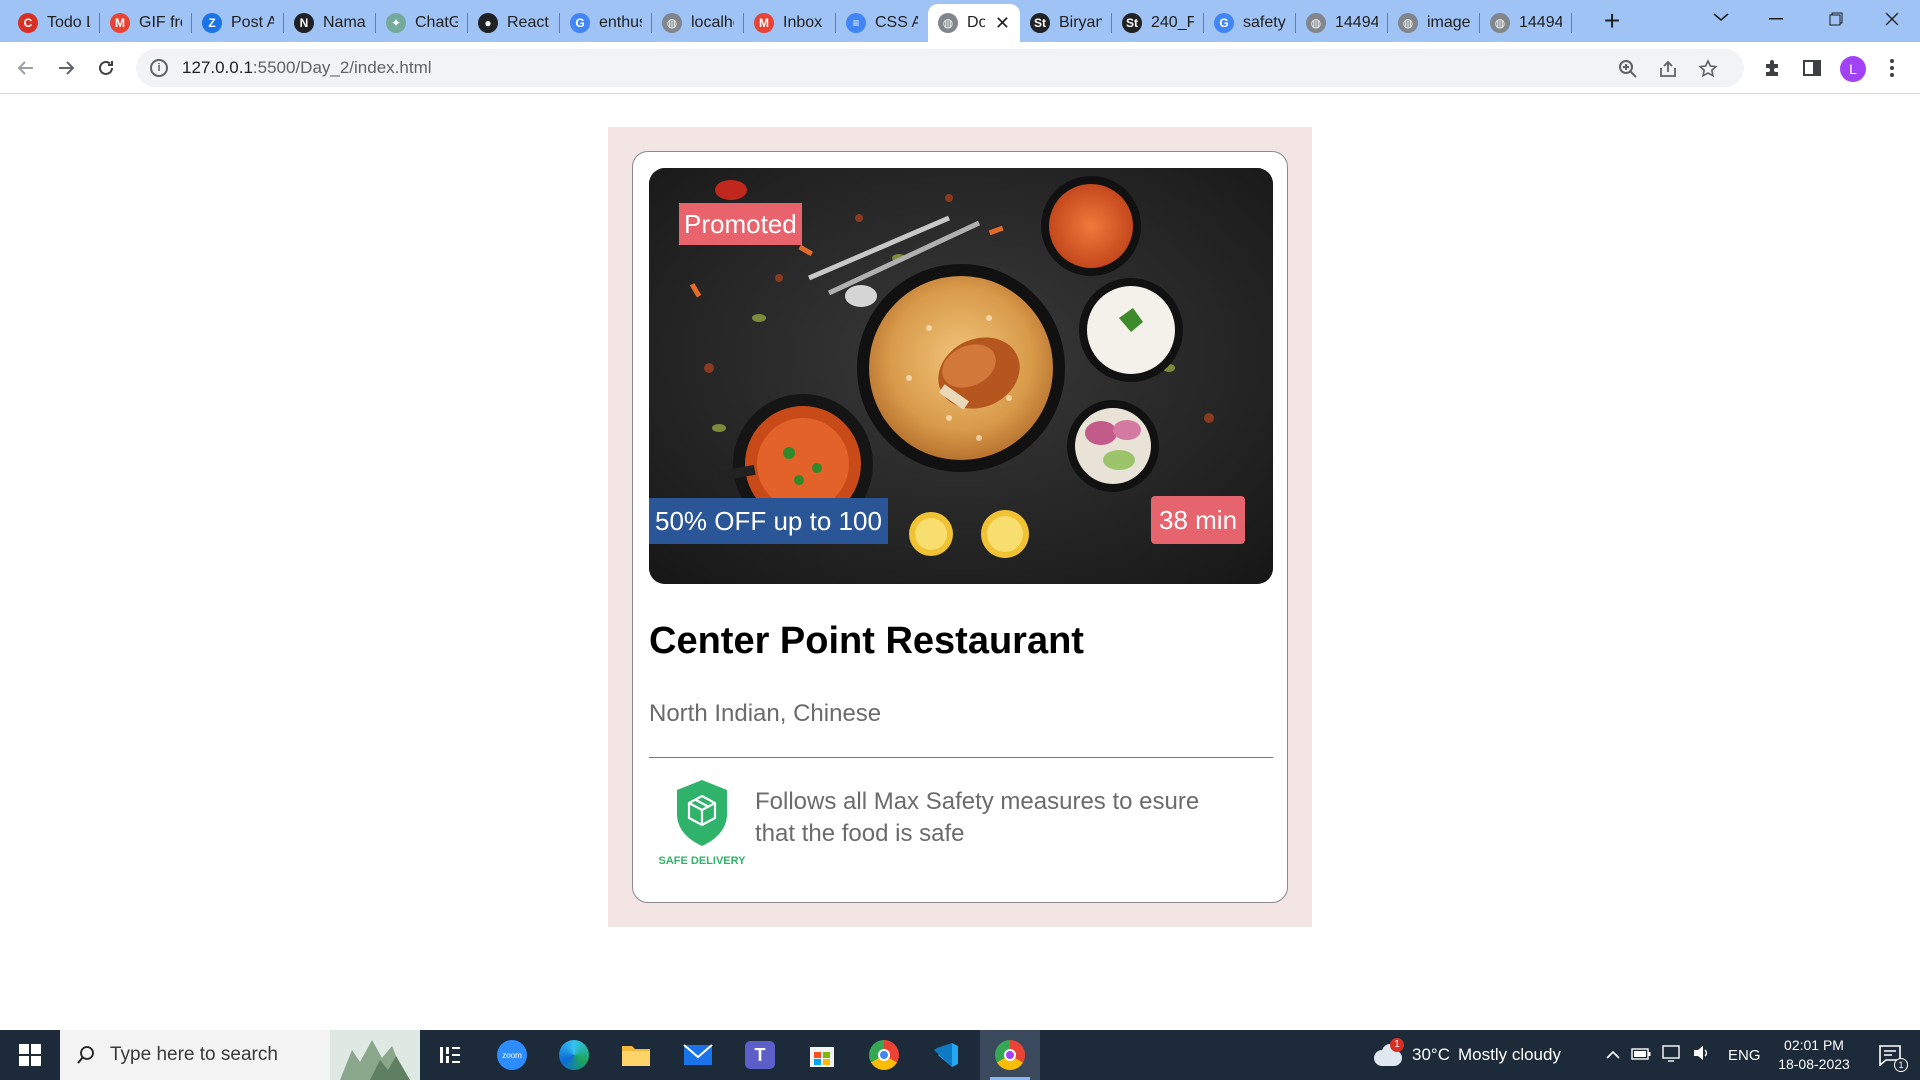  I want to click on namaste-icon: N, so click(304, 23).